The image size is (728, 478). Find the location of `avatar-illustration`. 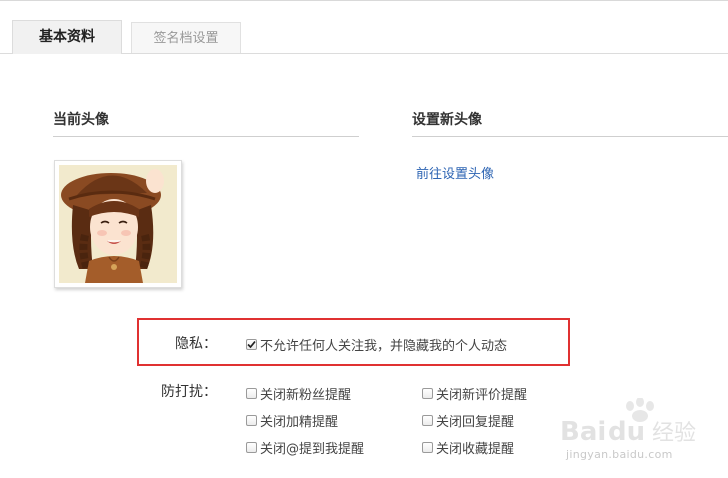

avatar-illustration is located at coordinates (118, 224).